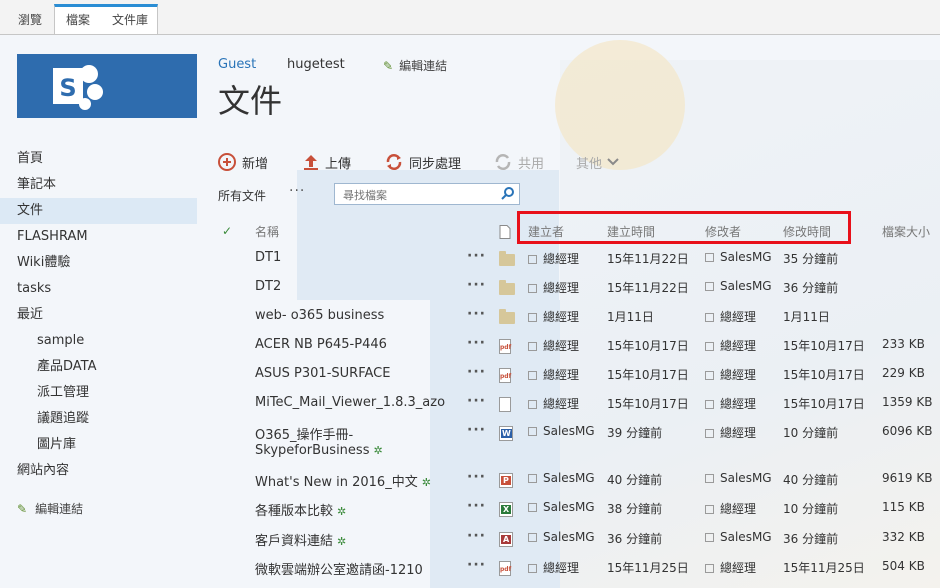 The height and width of the screenshot is (588, 940). What do you see at coordinates (98, 211) in the screenshot?
I see `nav-item: 文件` at bounding box center [98, 211].